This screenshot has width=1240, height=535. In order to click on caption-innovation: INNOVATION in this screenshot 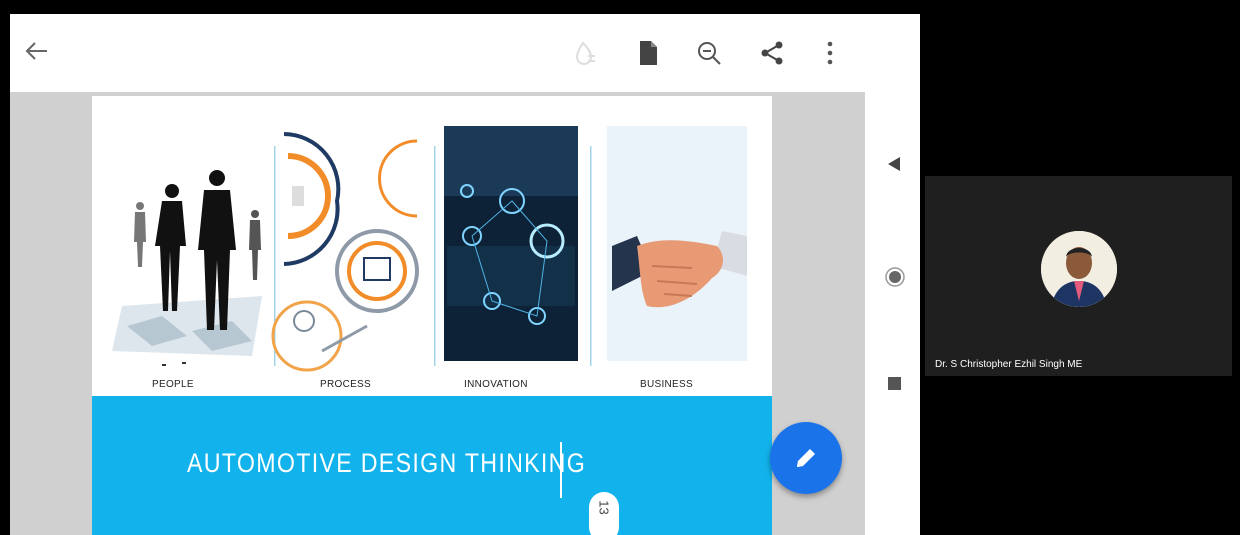, I will do `click(496, 384)`.